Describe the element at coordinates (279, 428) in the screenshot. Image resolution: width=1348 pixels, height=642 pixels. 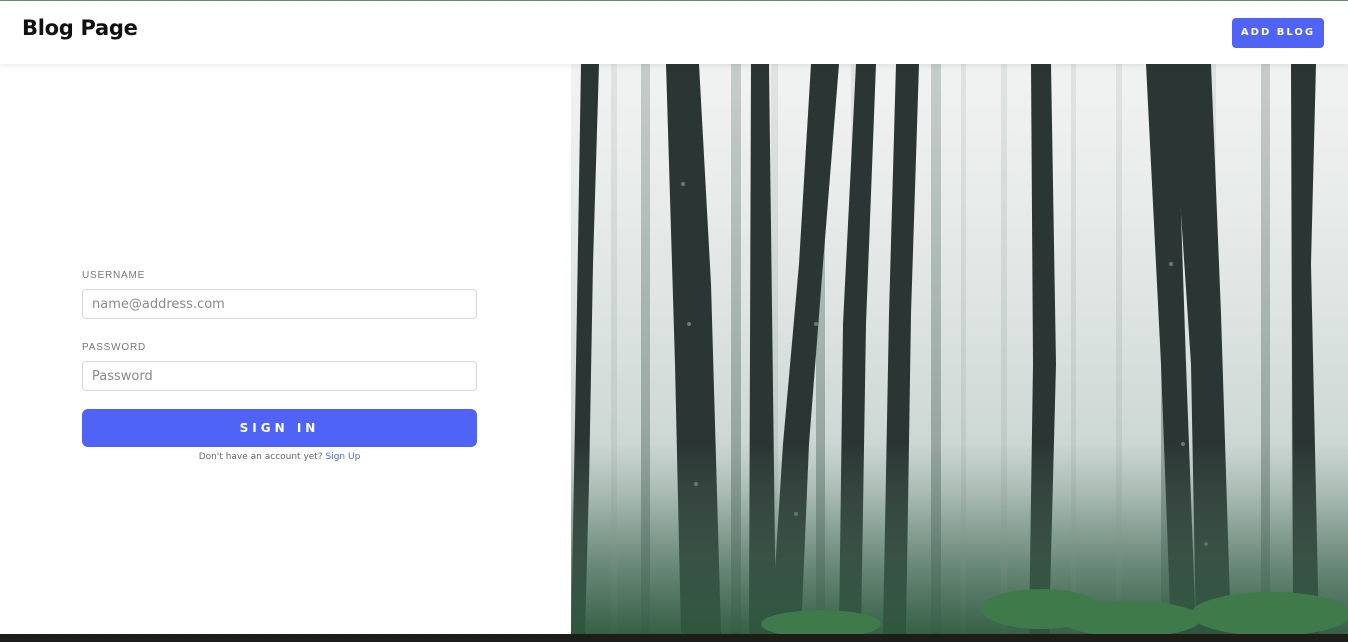
I see `sign-in-button: SIGN IN` at that location.